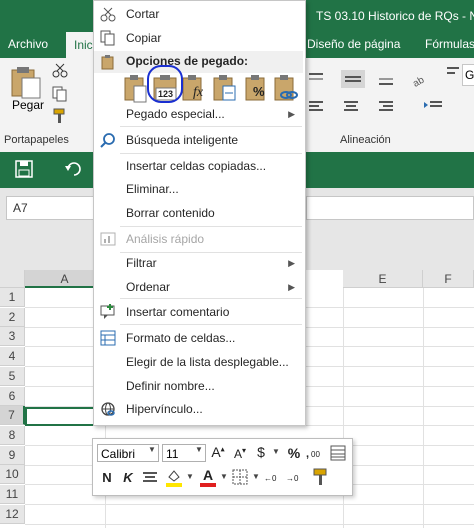 The image size is (474, 528). Describe the element at coordinates (313, 453) in the screenshot. I see `thousands-separator-icon: , 00` at that location.